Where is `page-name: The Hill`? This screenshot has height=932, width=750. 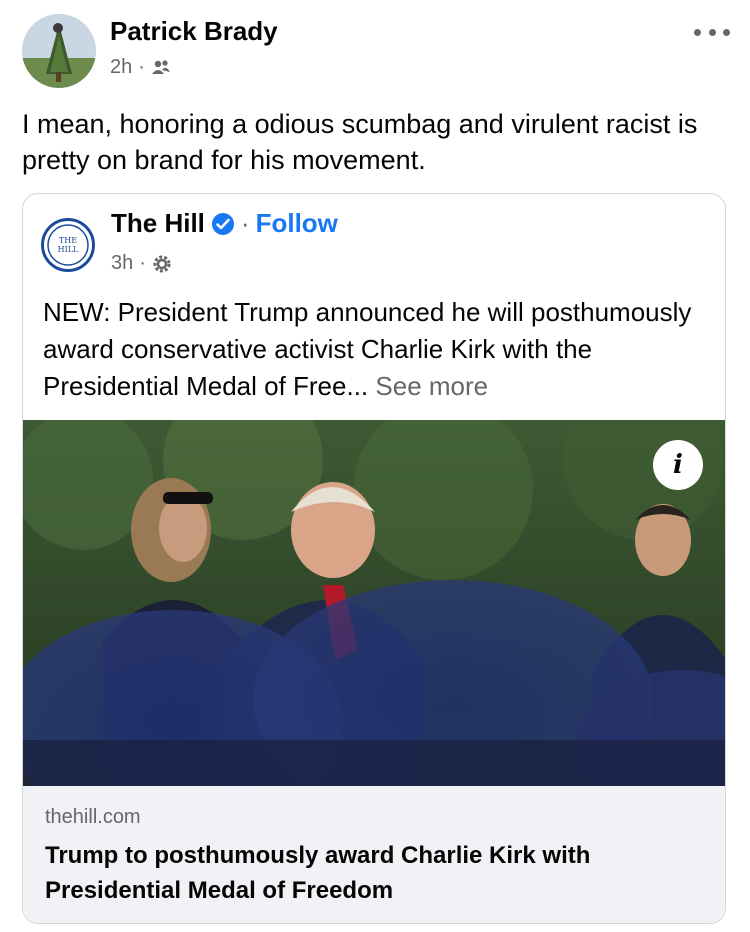 page-name: The Hill is located at coordinates (158, 223).